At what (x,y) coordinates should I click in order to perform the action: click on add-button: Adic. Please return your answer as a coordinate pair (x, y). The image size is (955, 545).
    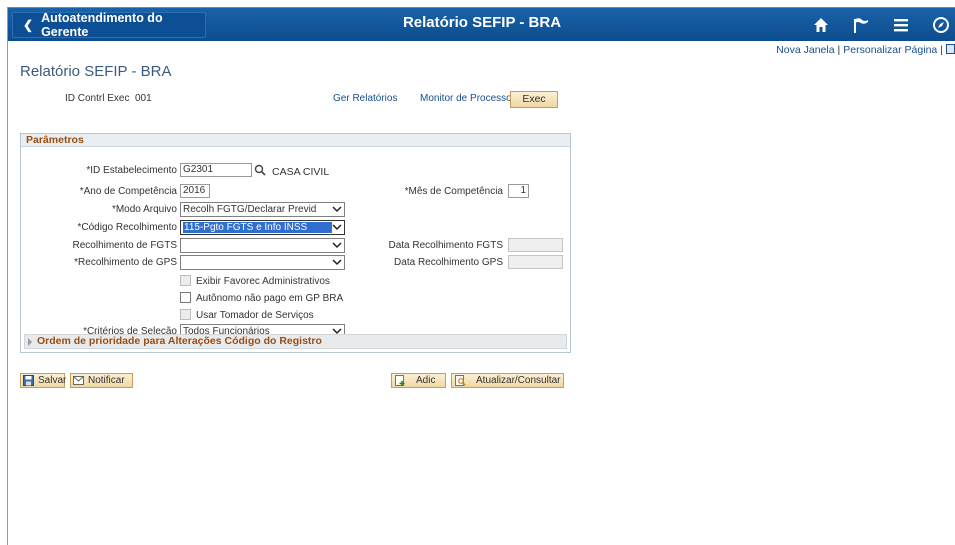
    Looking at the image, I should click on (418, 380).